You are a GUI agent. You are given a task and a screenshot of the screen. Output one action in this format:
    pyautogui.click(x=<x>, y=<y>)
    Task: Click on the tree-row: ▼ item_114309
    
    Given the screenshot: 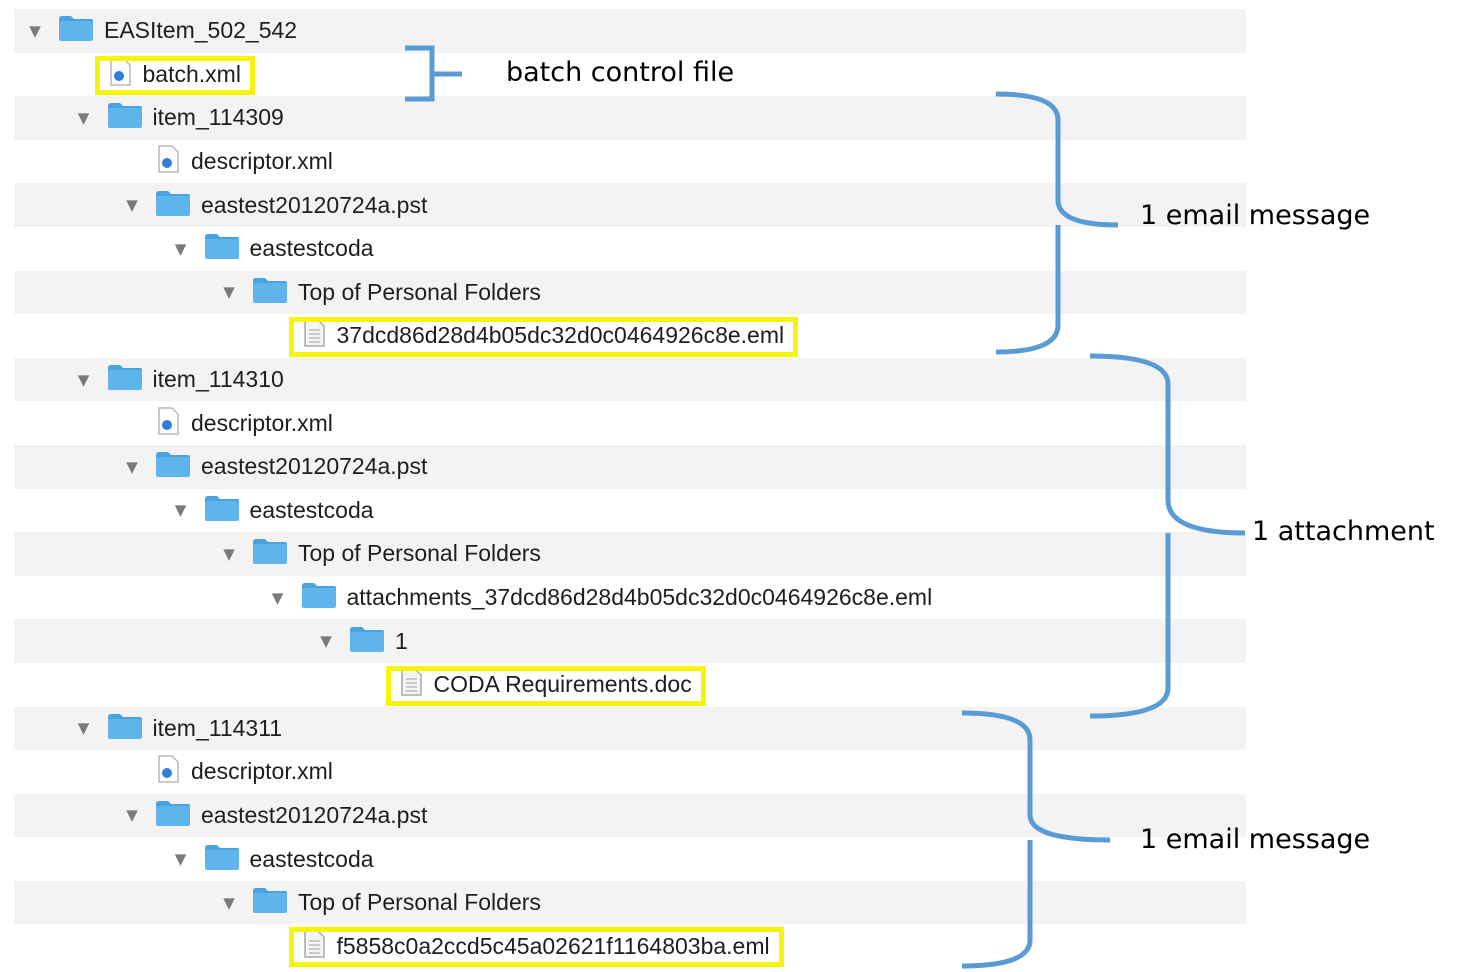 What is the action you would take?
    pyautogui.click(x=630, y=118)
    